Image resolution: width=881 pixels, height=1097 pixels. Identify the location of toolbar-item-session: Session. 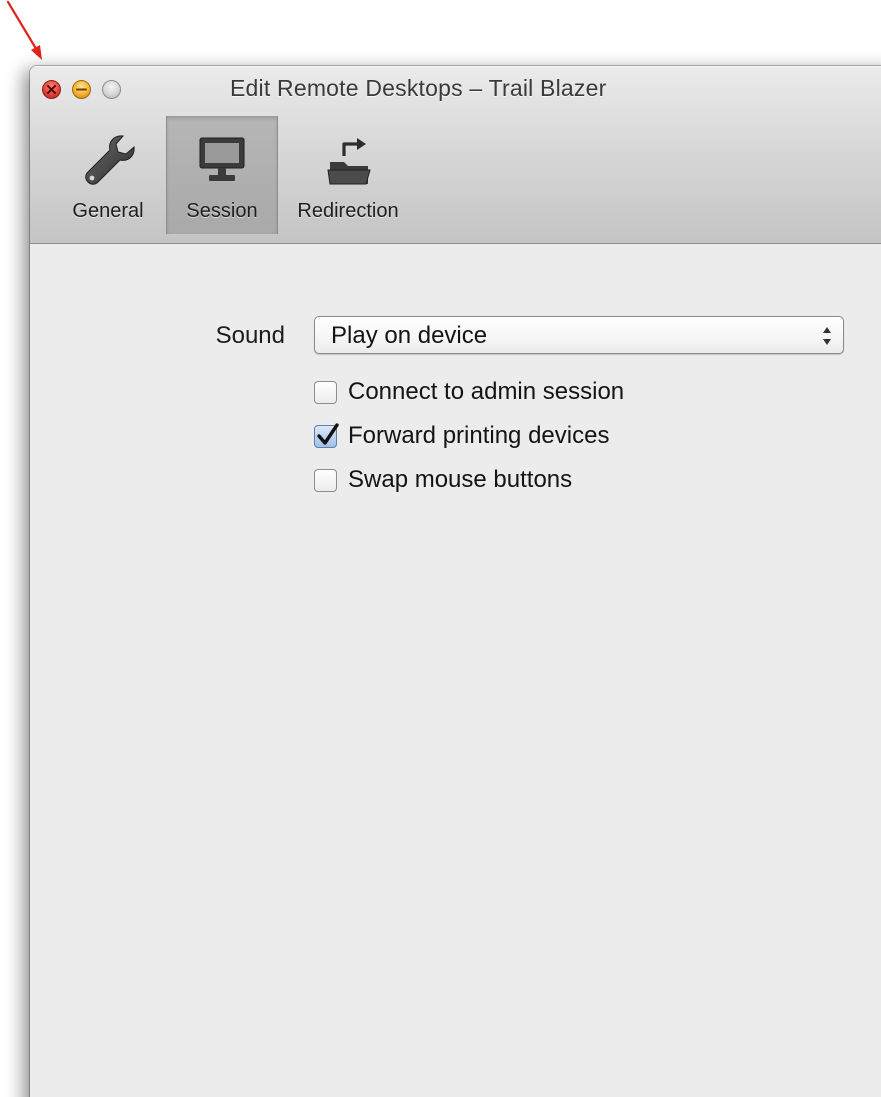
(222, 175).